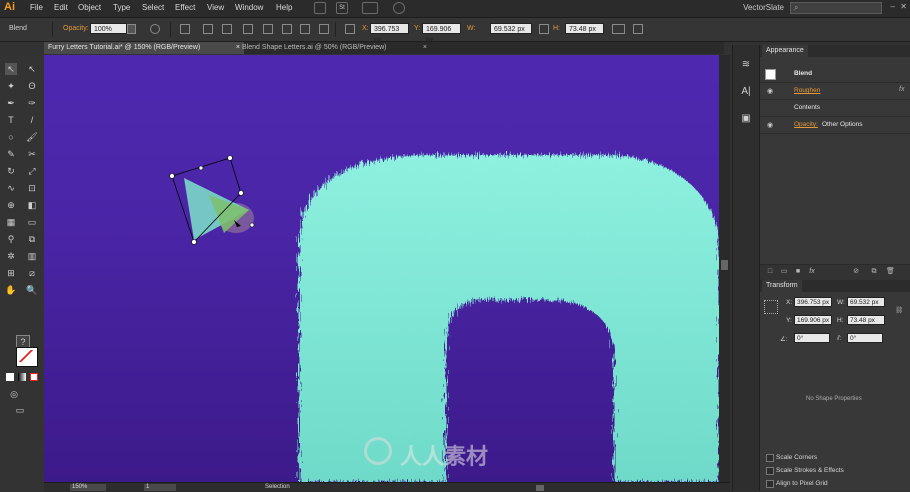 This screenshot has width=910, height=492. Describe the element at coordinates (370, 8) in the screenshot. I see `arrange-documents-icon` at that location.